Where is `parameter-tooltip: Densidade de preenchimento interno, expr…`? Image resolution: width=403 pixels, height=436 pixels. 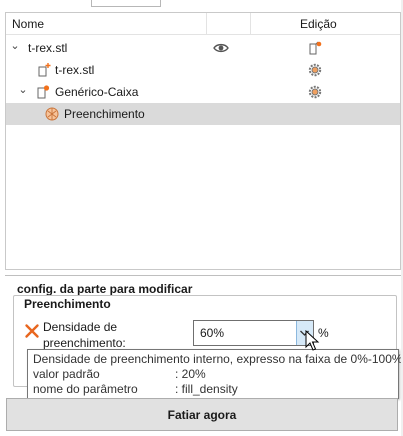 parameter-tooltip: Densidade de preenchimento interno, expr… is located at coordinates (215, 374).